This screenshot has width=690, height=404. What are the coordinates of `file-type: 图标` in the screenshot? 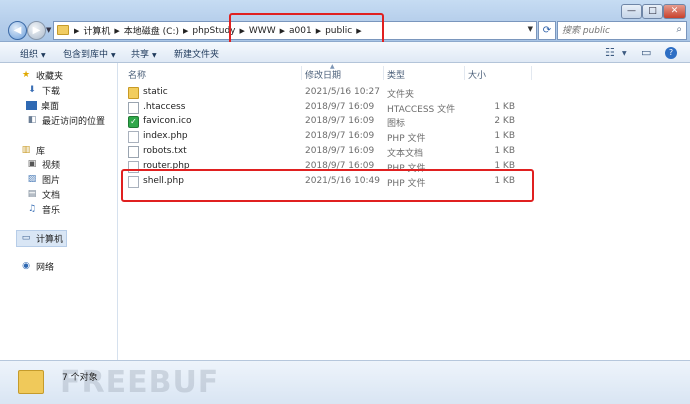 It's located at (396, 124).